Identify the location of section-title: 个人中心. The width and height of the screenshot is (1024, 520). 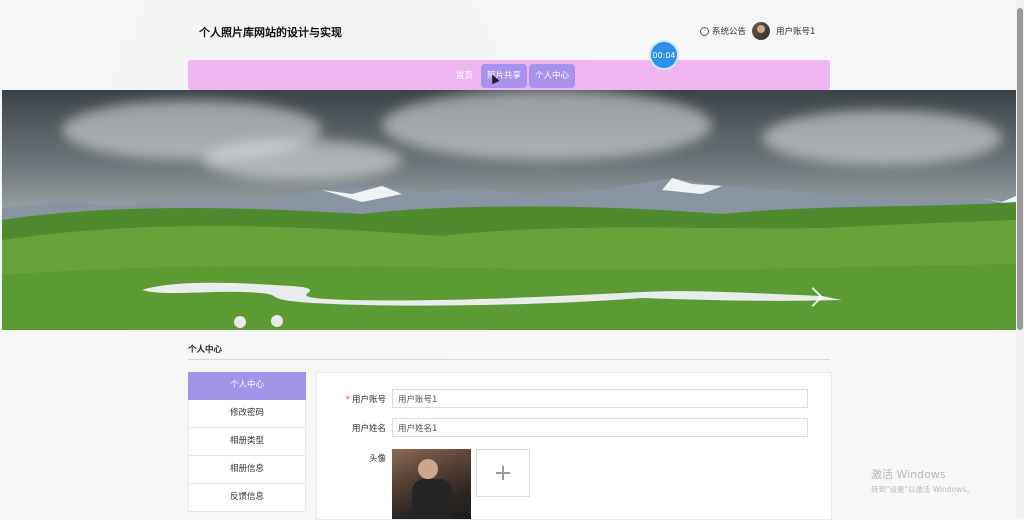
(205, 350).